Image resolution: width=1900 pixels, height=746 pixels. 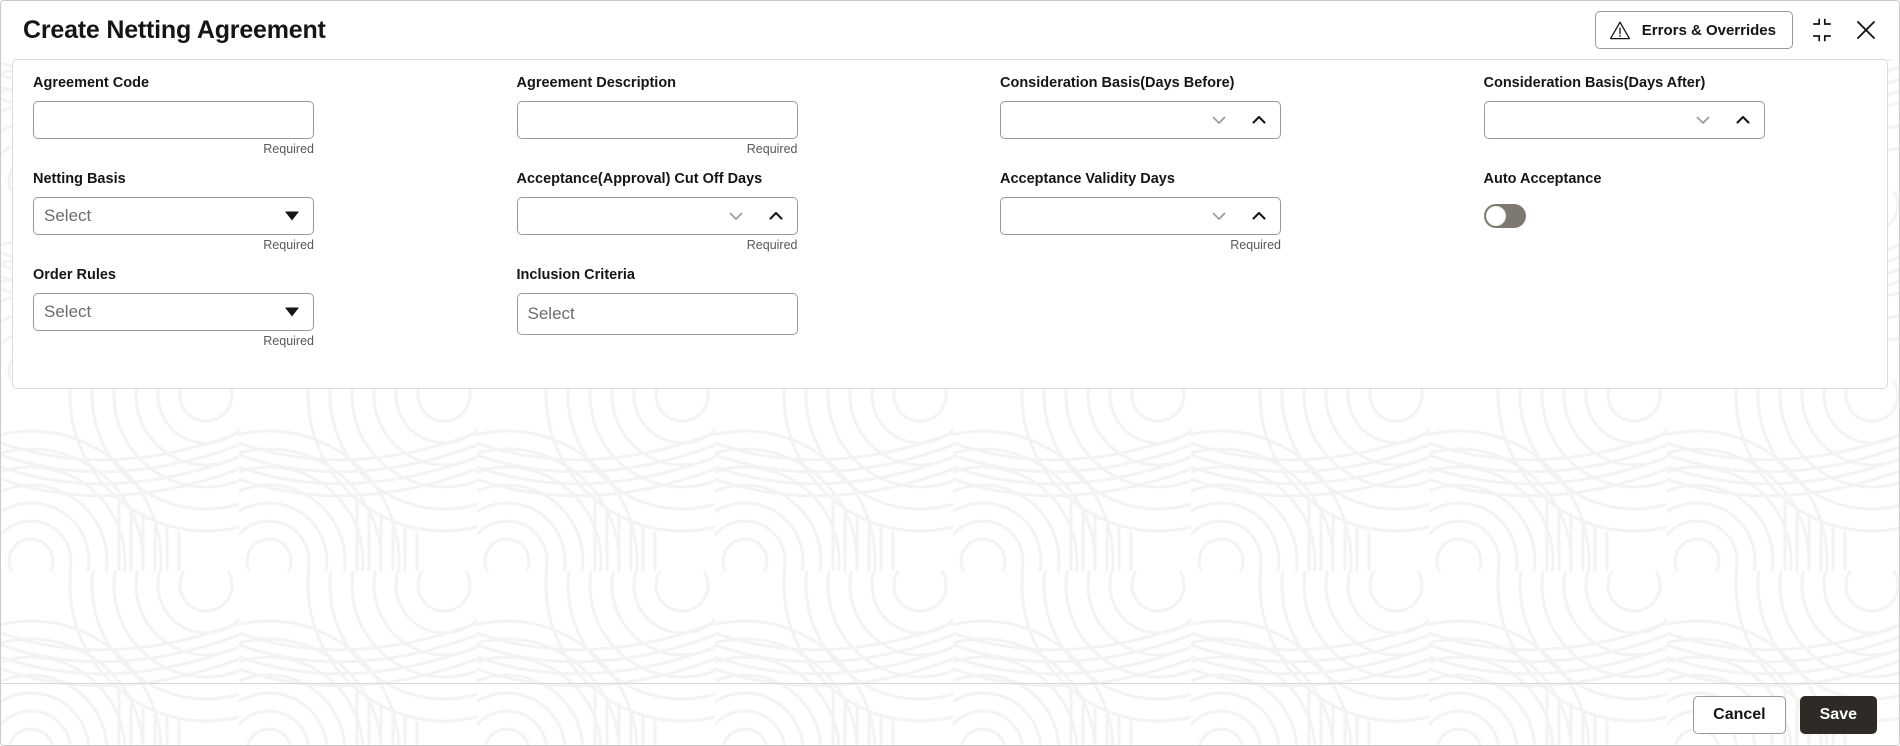 What do you see at coordinates (174, 29) in the screenshot?
I see `page-title: Create Netting Agreement` at bounding box center [174, 29].